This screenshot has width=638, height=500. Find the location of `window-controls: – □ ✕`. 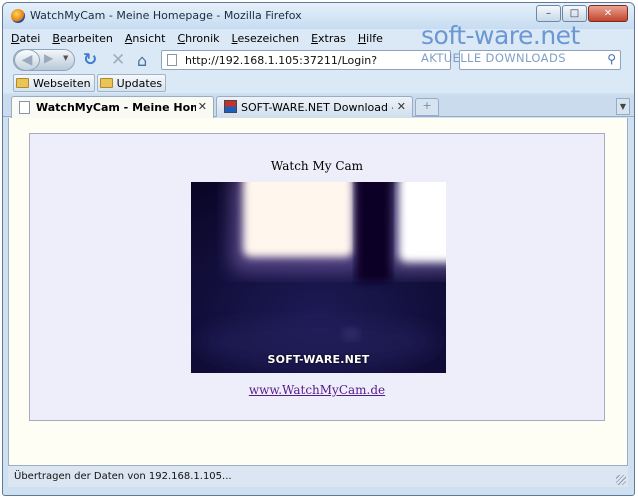

window-controls: – □ ✕ is located at coordinates (581, 13).